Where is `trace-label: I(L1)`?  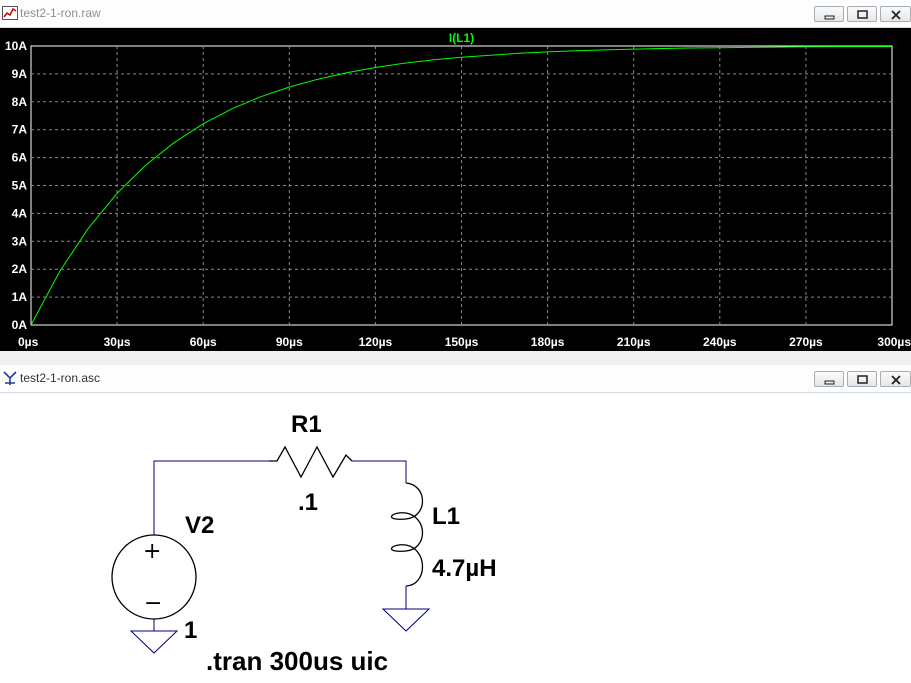 trace-label: I(L1) is located at coordinates (461, 38).